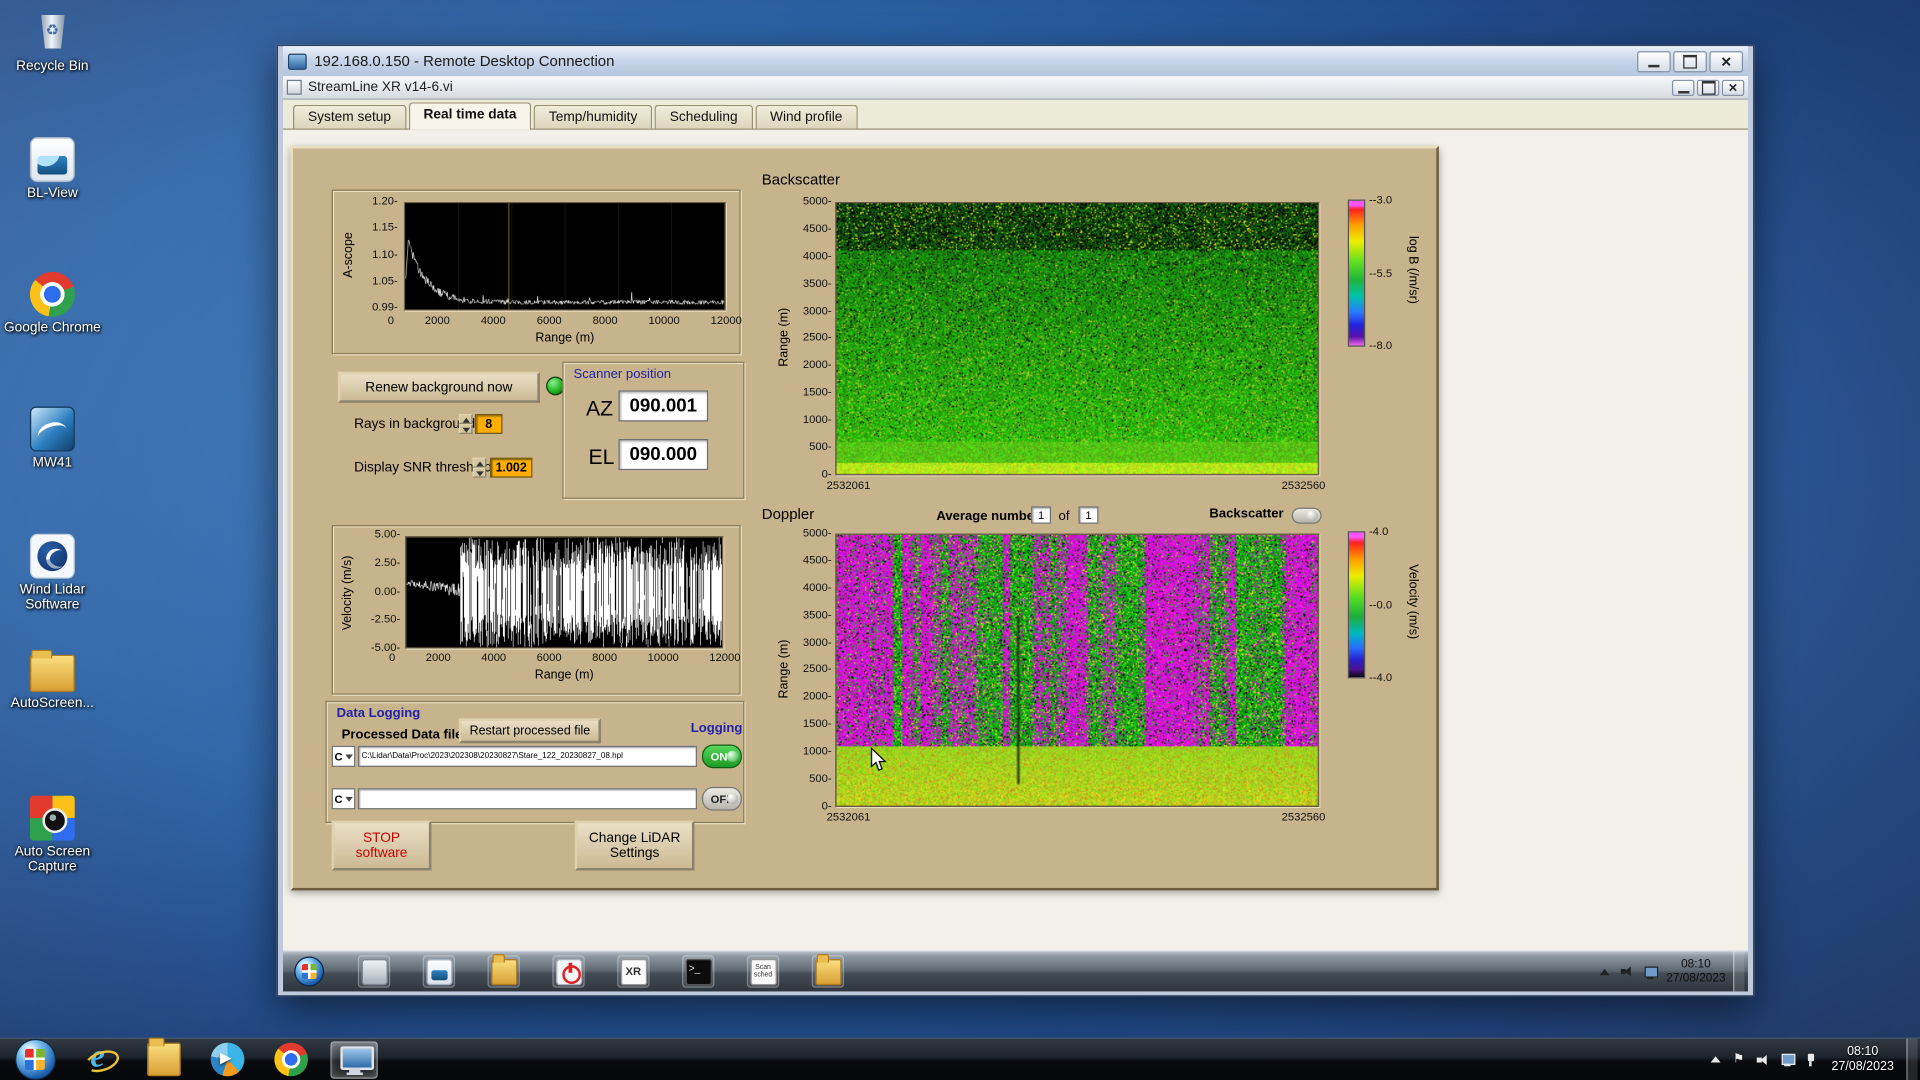  I want to click on remote-taskbar-start-orb, so click(309, 971).